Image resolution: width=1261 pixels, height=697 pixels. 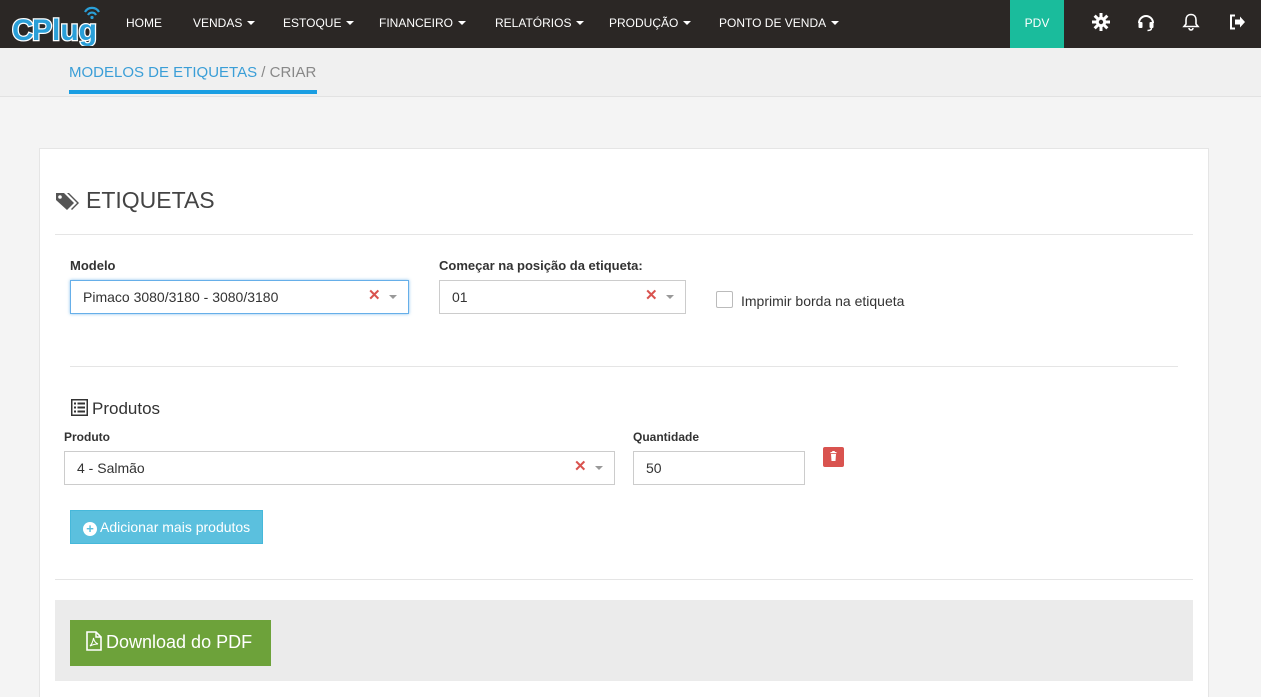 I want to click on gear-icon, so click(x=1101, y=22).